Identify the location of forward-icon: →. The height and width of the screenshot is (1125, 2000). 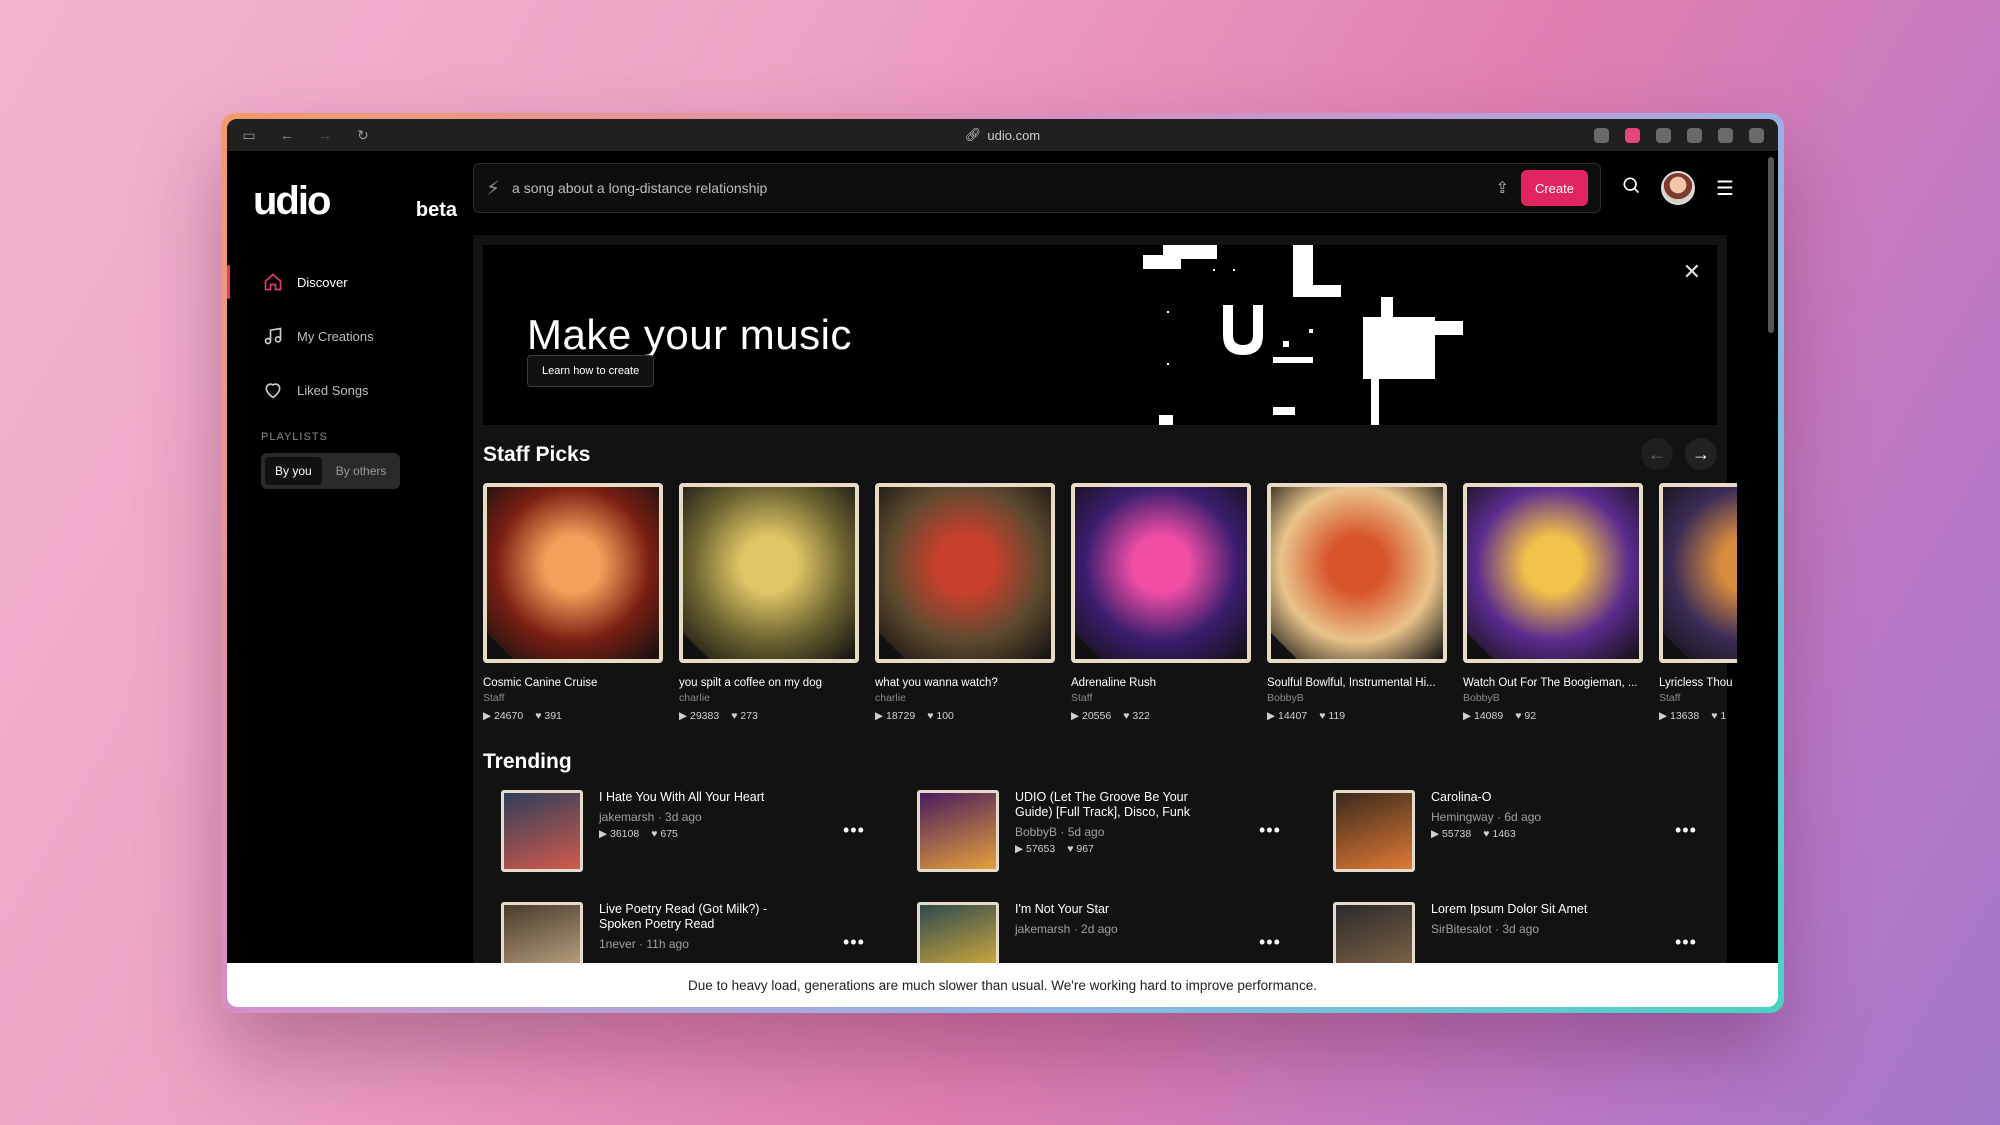
(325, 135).